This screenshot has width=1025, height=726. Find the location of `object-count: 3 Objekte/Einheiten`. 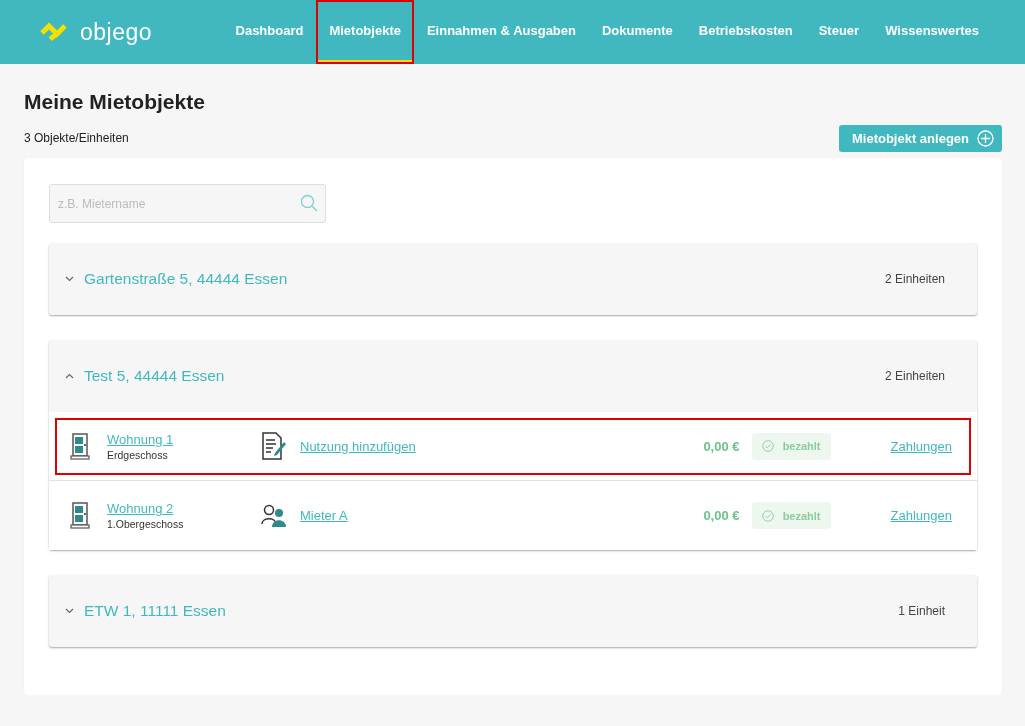

object-count: 3 Objekte/Einheiten is located at coordinates (77, 138).